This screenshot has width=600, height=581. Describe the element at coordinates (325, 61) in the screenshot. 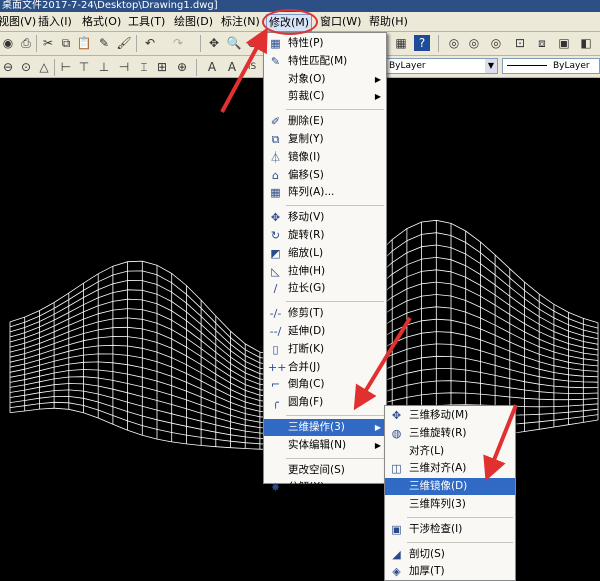

I see `modify_menu-item-1: ✎ 特性匹配(M)` at that location.